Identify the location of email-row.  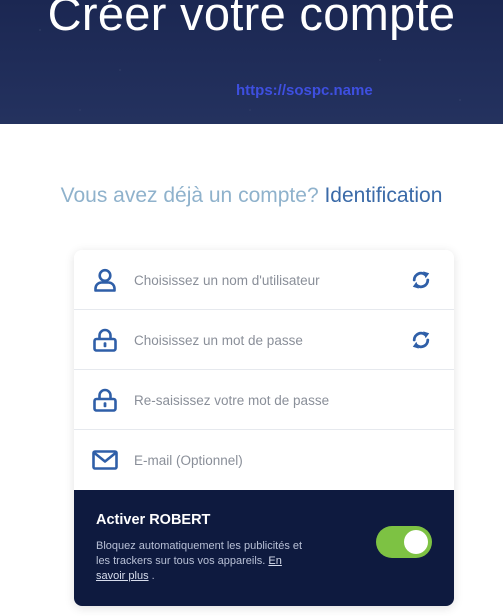
(264, 460).